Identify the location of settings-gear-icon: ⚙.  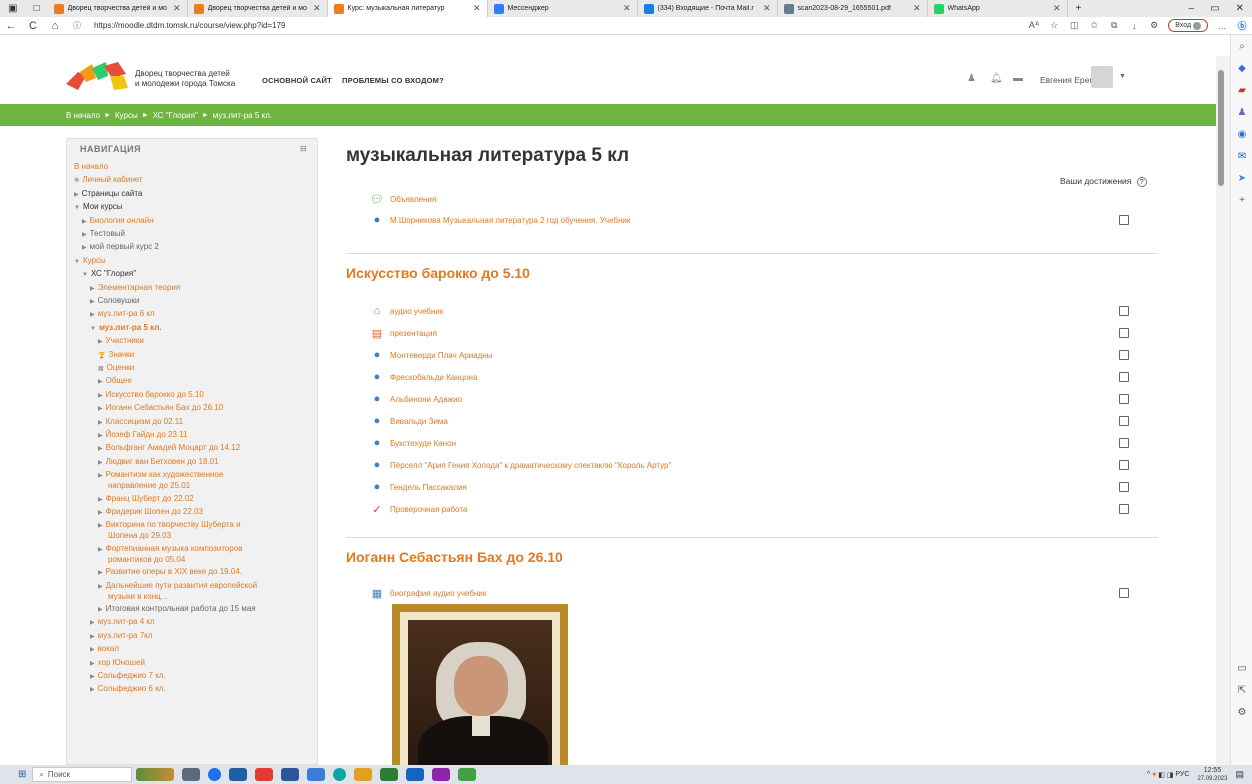
(1241, 712).